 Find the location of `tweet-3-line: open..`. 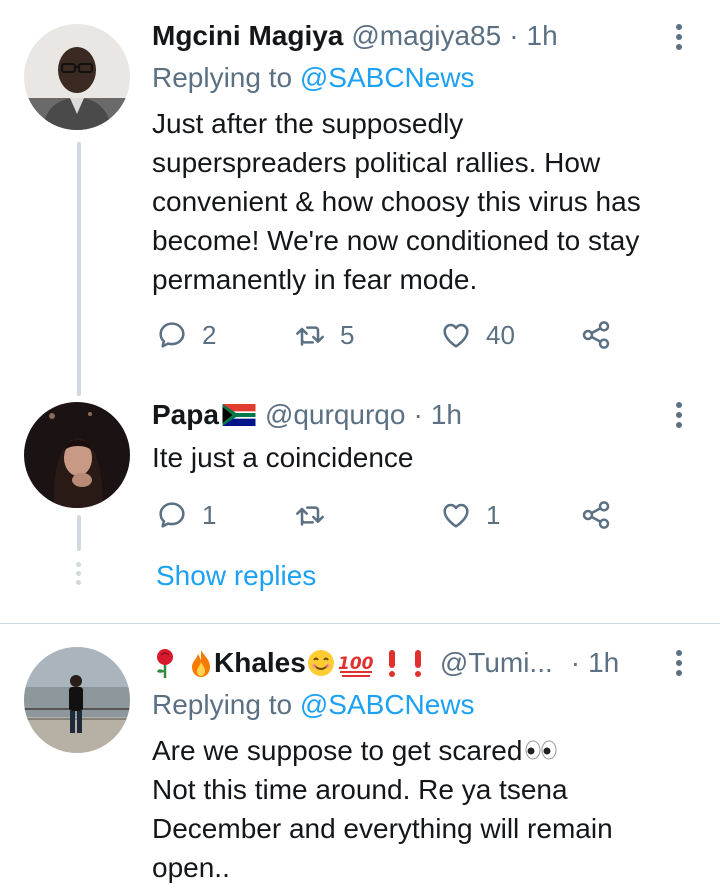

tweet-3-line: open.. is located at coordinates (191, 867).